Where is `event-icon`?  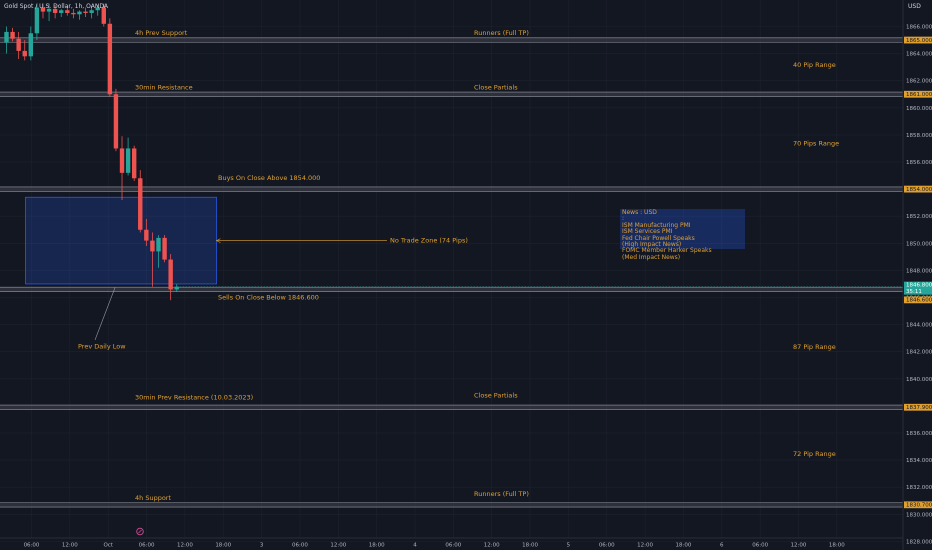
event-icon is located at coordinates (140, 531).